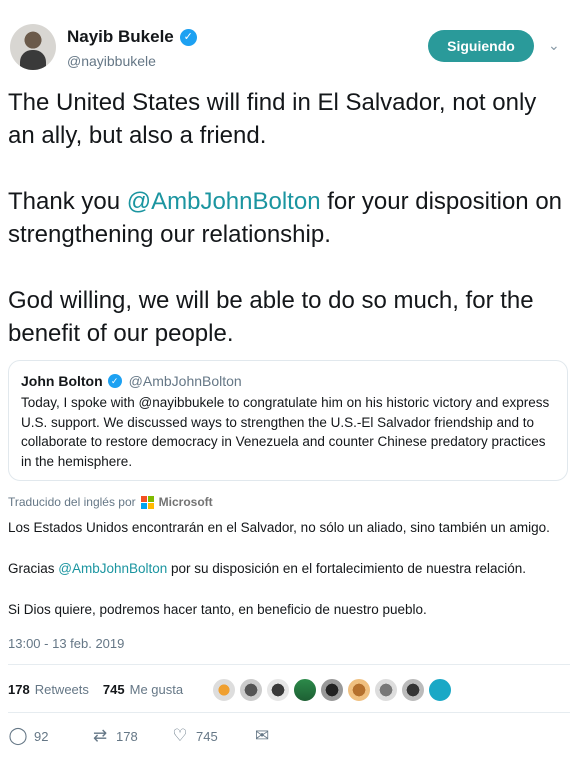  Describe the element at coordinates (290, 40) in the screenshot. I see `tweet-header: Nayib Bukele ✓ @nayibbukele Siguiendo ⌄` at that location.